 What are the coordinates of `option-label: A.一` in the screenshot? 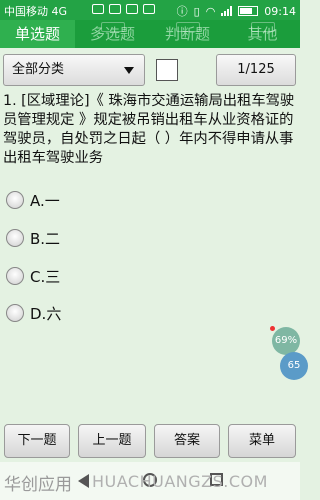 It's located at (45, 200).